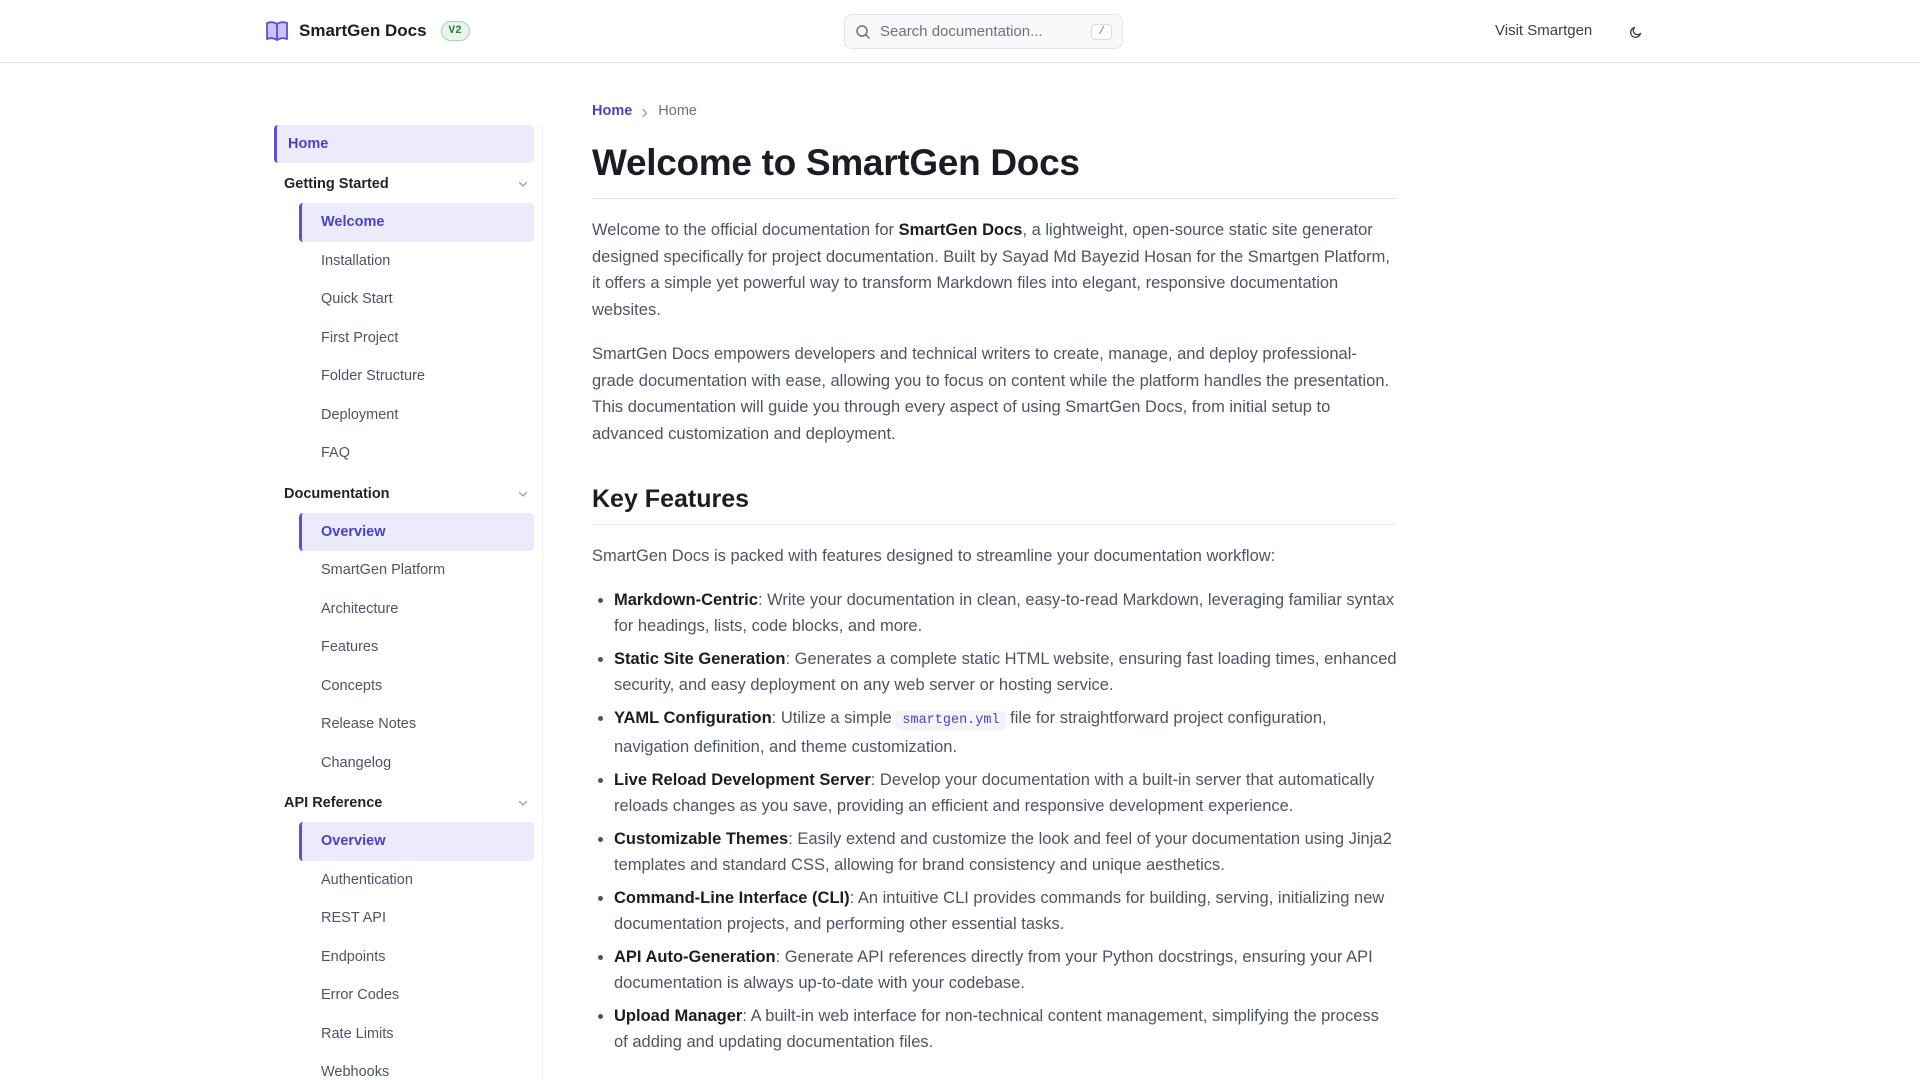  What do you see at coordinates (416, 686) in the screenshot?
I see `sidebar-item-concepts: Concepts` at bounding box center [416, 686].